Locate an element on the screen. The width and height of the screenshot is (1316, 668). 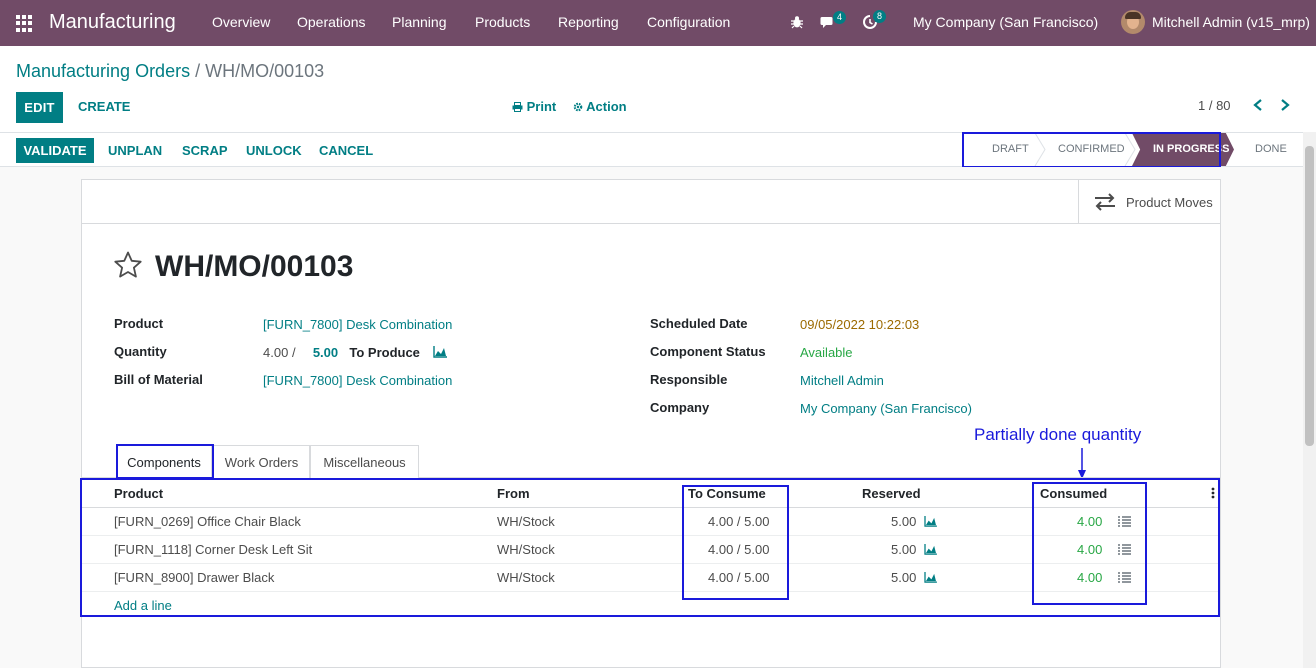
qty-total: 5.00 is located at coordinates (325, 352).